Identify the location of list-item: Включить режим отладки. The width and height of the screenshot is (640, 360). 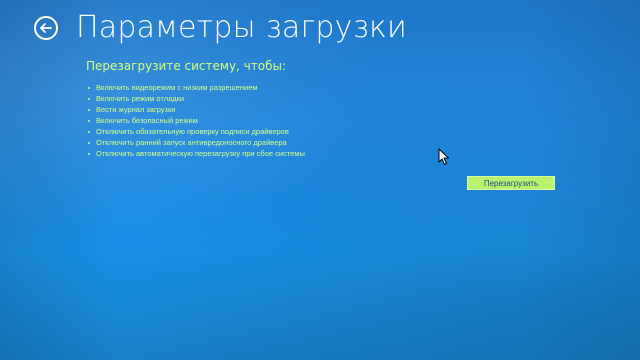
(296, 98).